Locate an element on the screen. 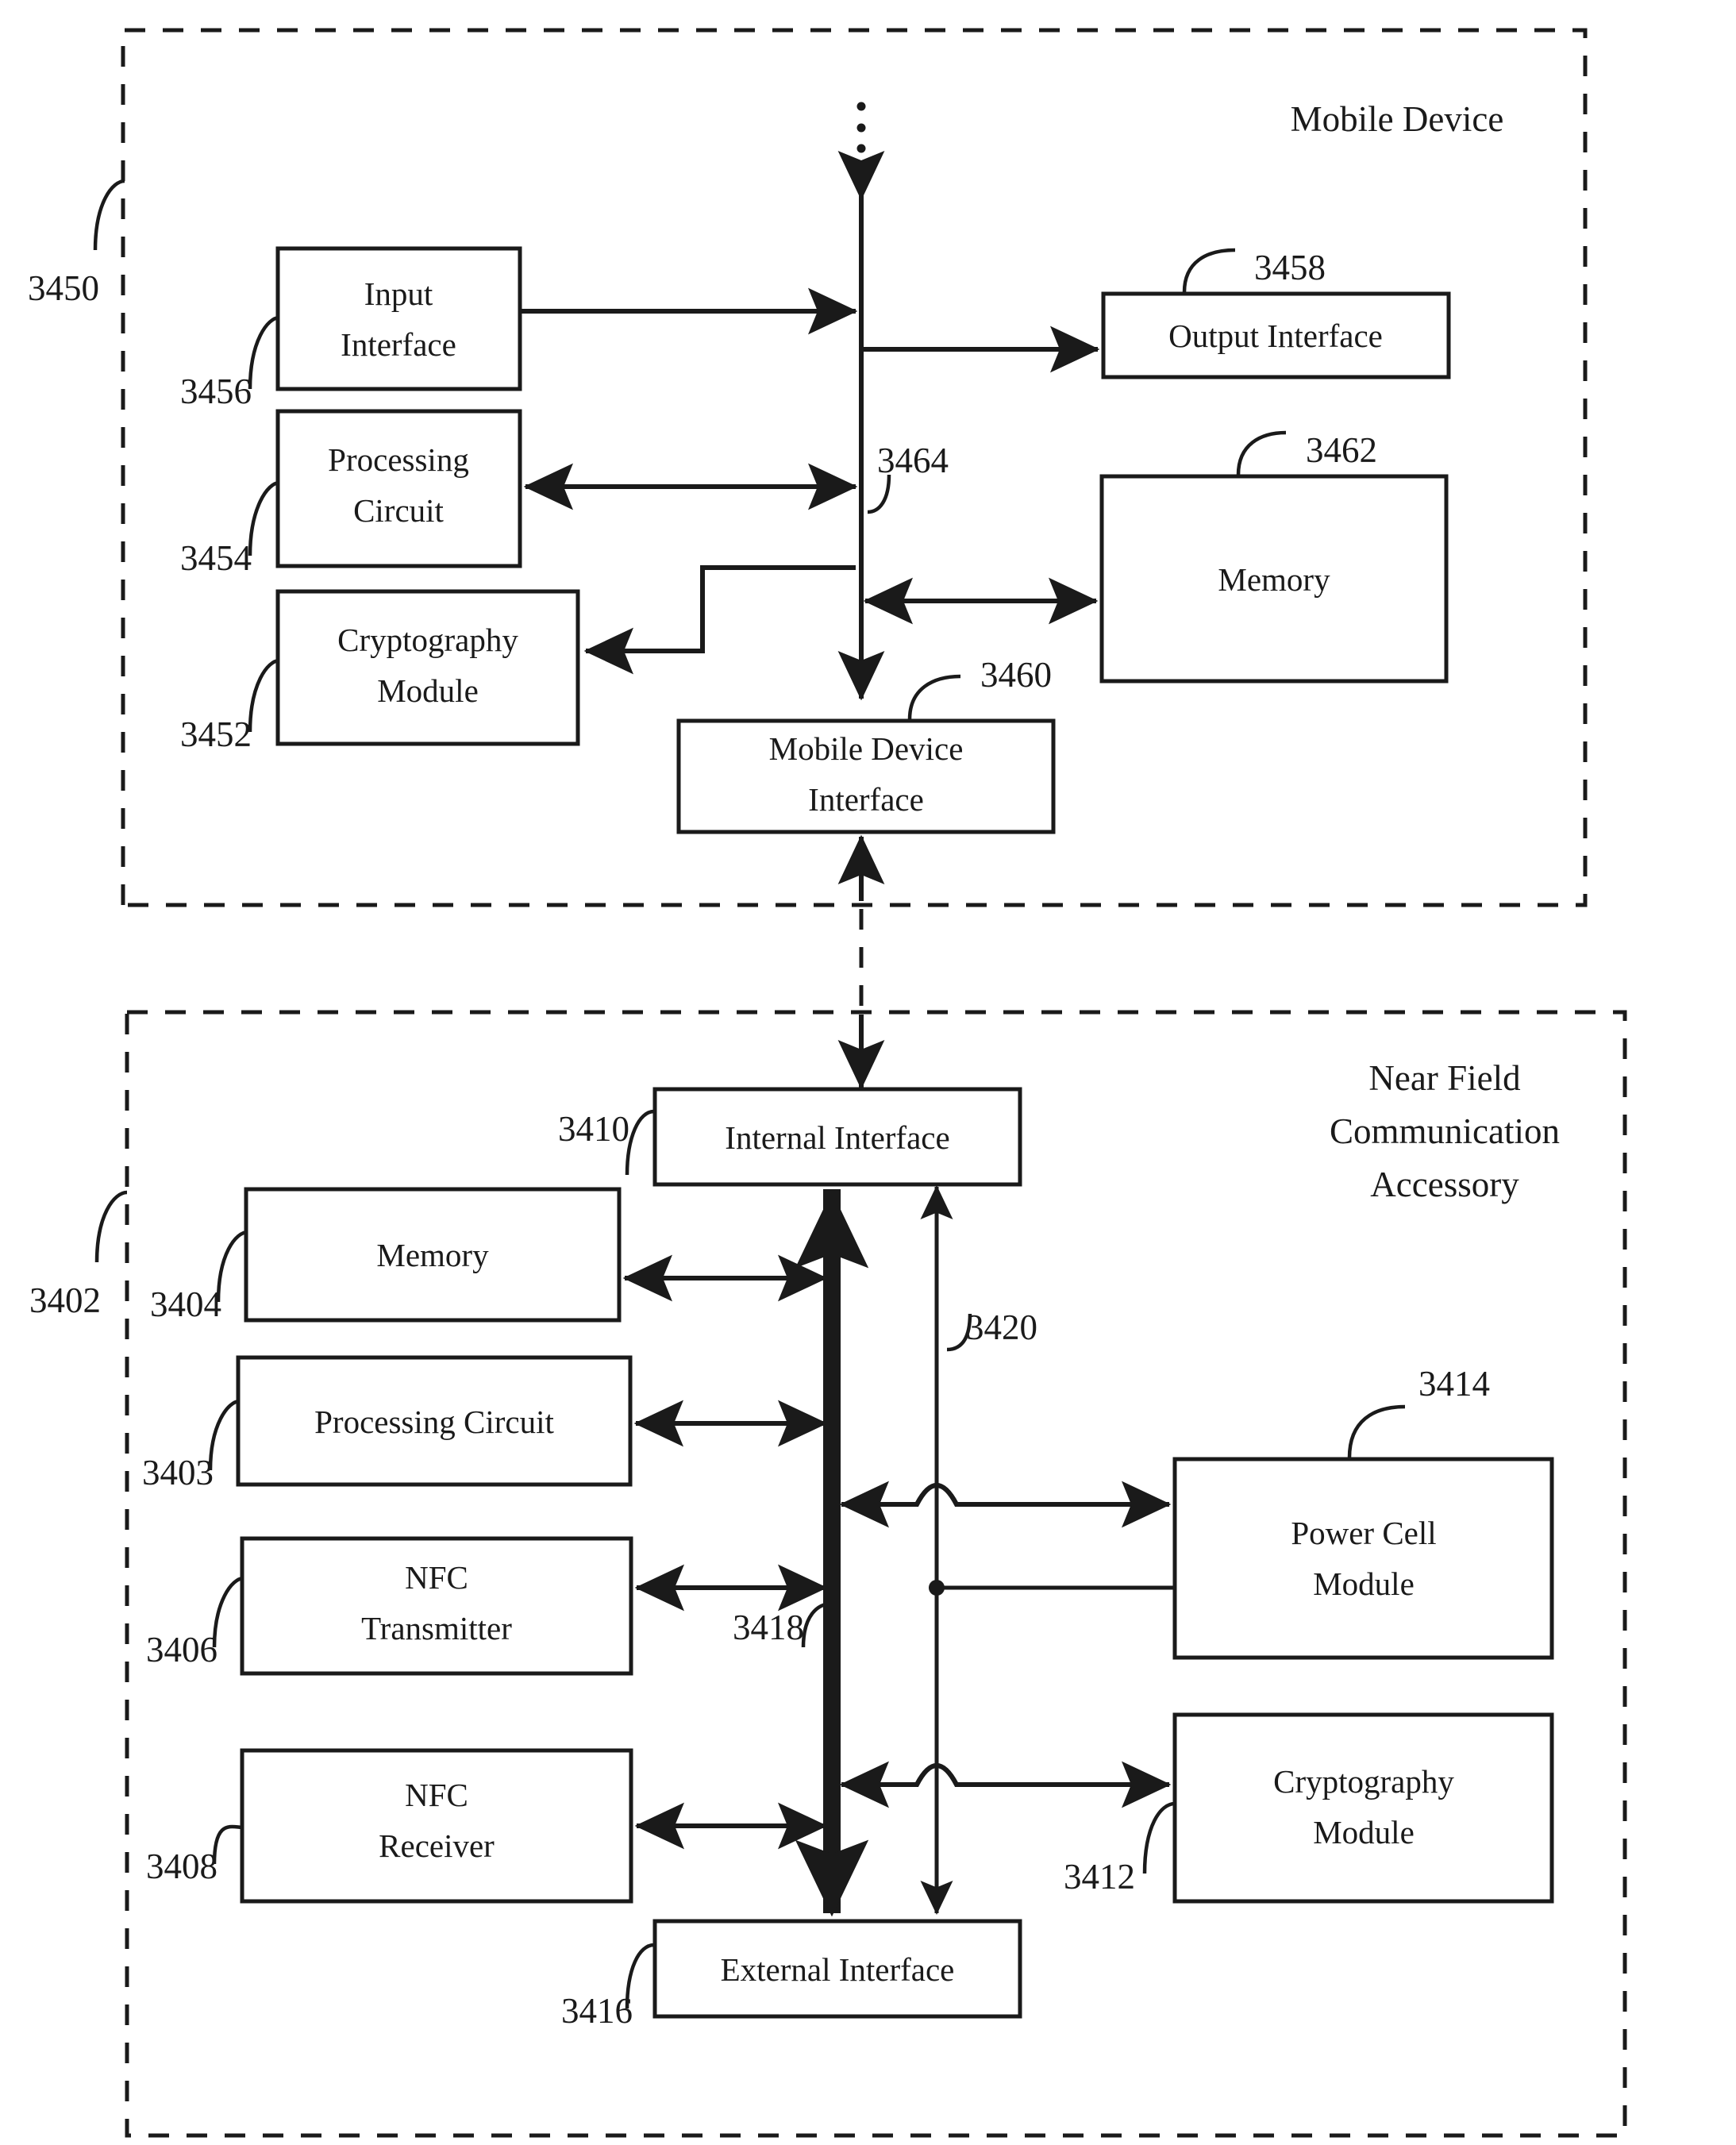 Image resolution: width=1736 pixels, height=2145 pixels. label-power-cell-module-2: Module is located at coordinates (1364, 1583).